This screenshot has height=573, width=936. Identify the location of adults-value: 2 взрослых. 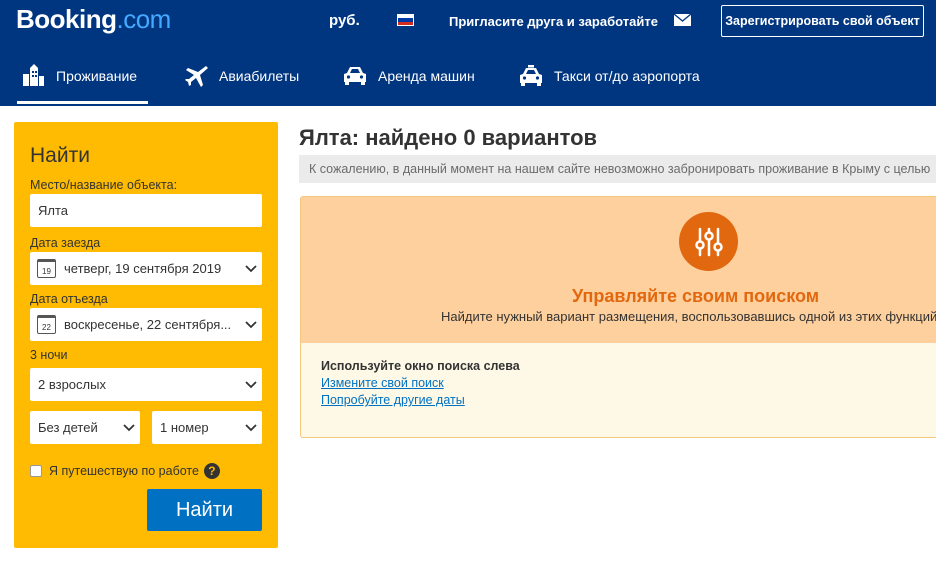
(72, 384).